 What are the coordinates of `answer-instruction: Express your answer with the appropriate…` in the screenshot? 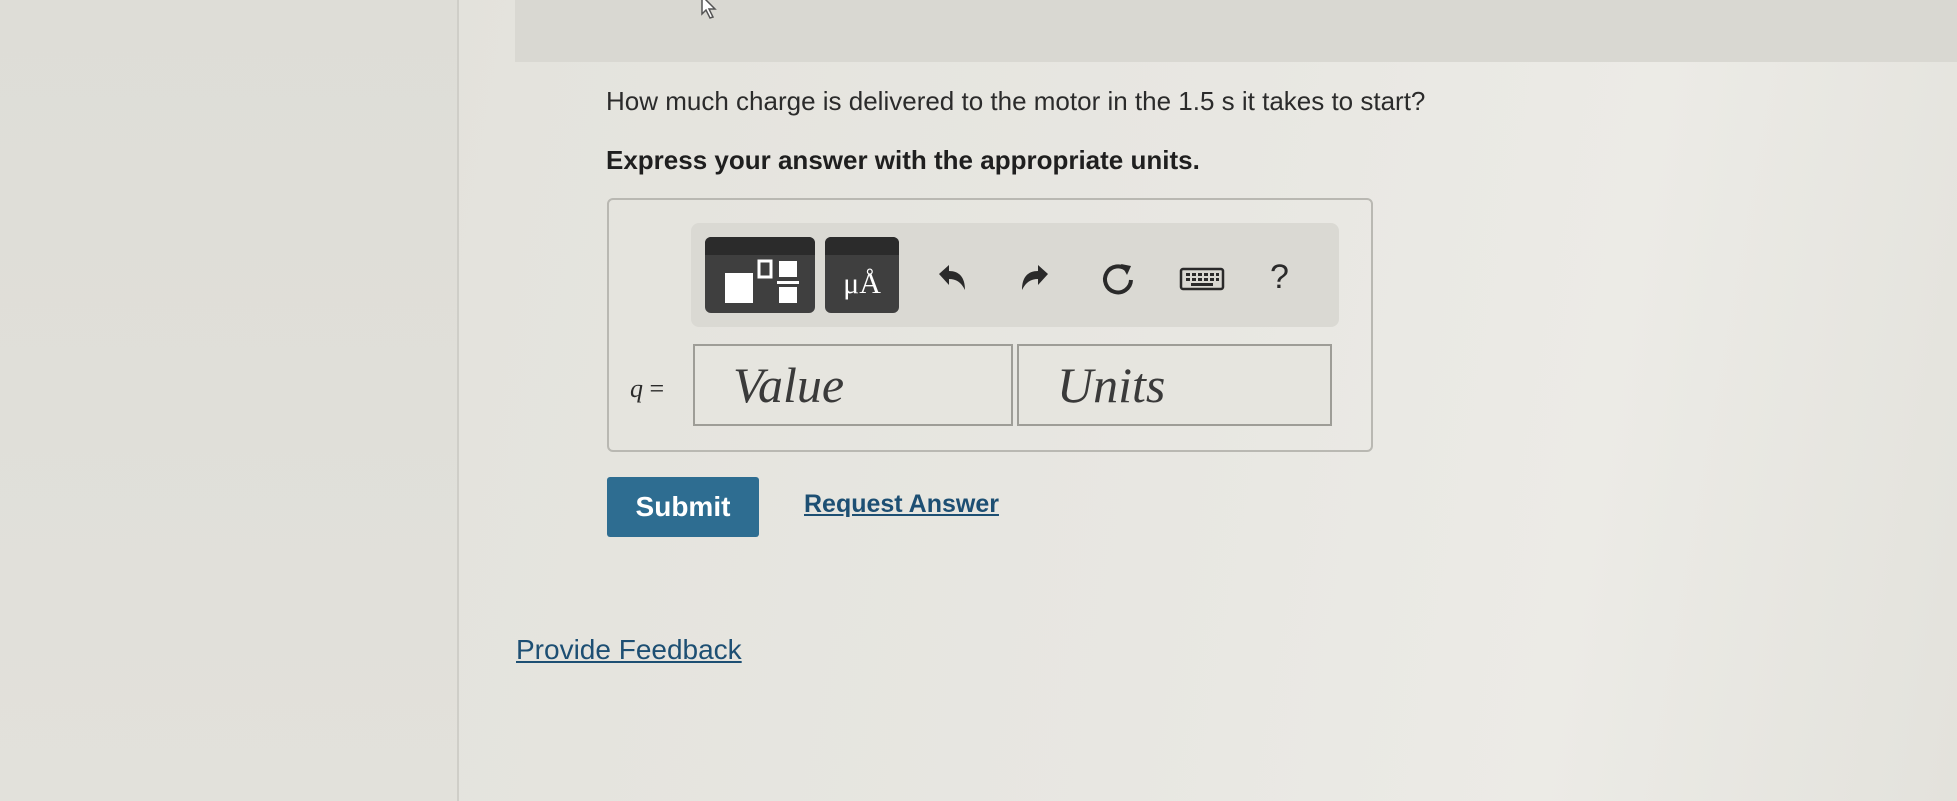 It's located at (903, 160).